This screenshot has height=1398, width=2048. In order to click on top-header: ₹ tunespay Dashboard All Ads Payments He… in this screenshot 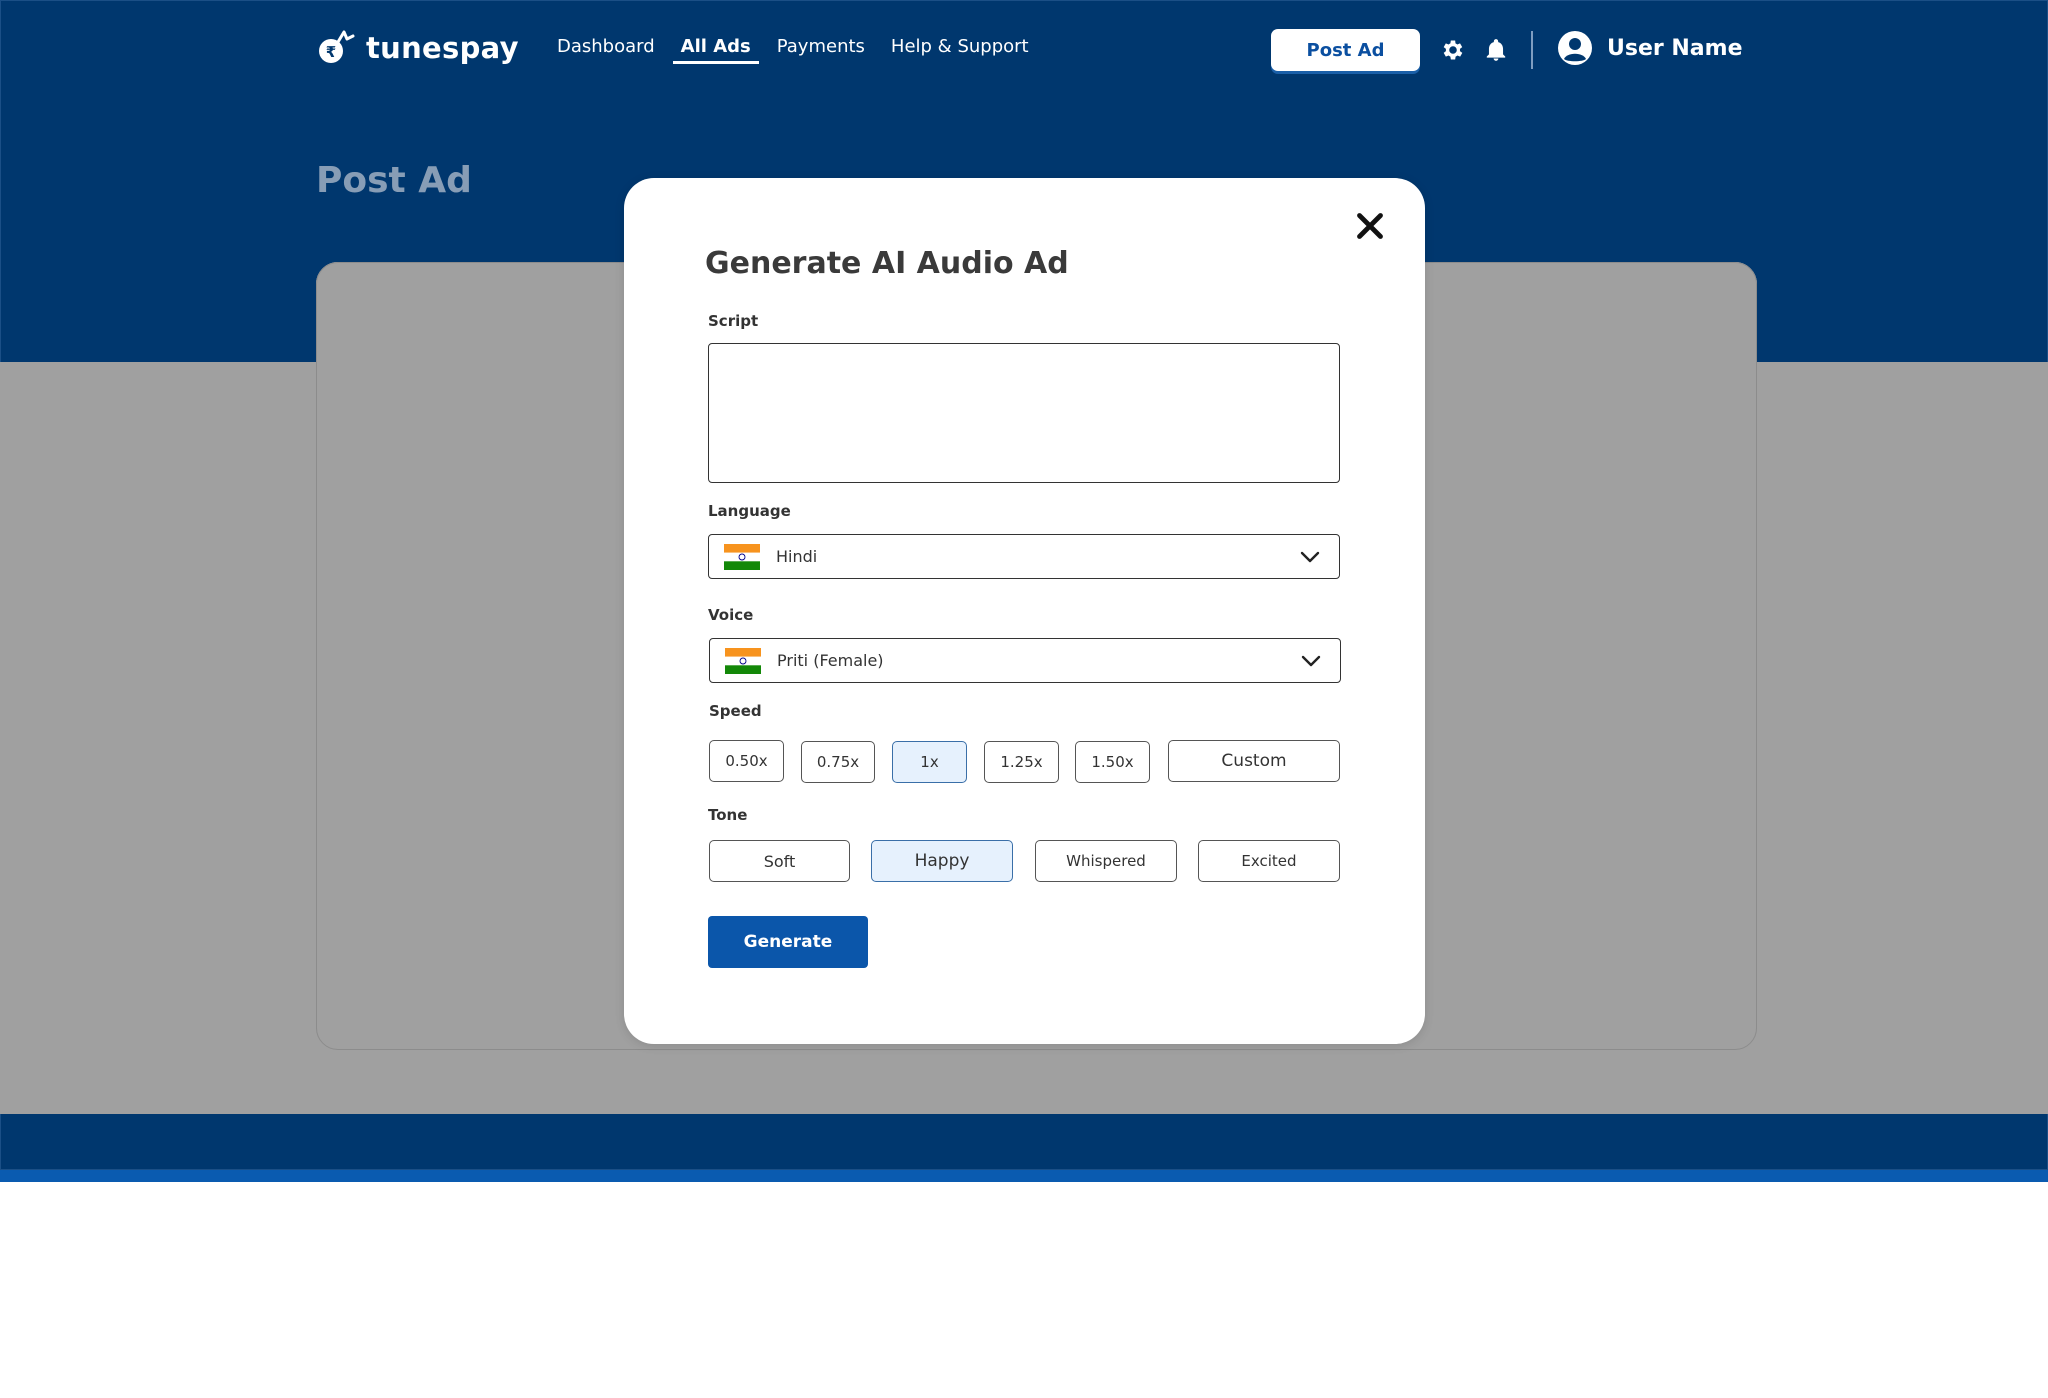, I will do `click(1024, 50)`.